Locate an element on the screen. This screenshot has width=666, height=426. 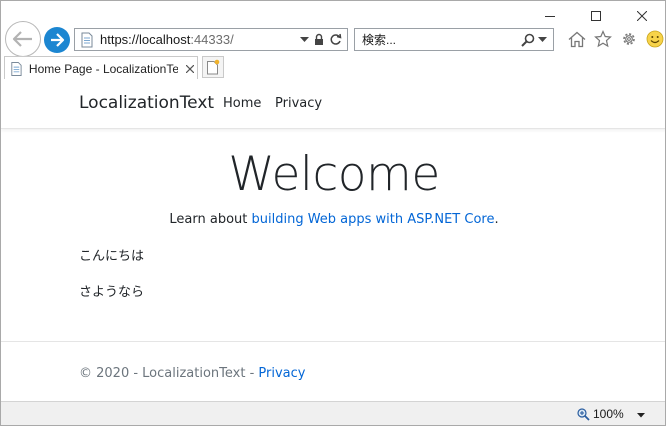
maximize-button is located at coordinates (596, 16).